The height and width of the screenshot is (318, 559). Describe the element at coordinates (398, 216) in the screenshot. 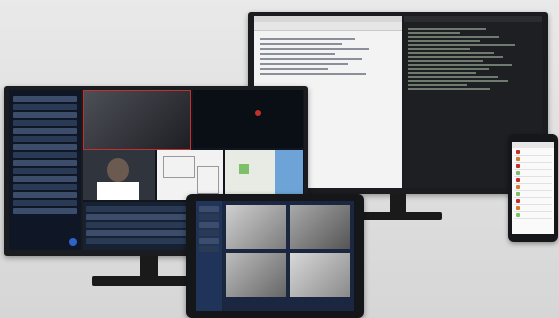

I see `right-monitor-base` at that location.